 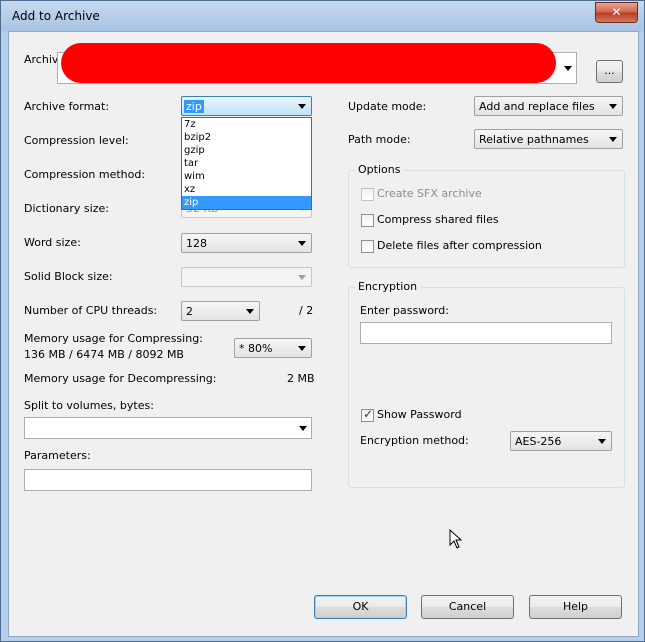 I want to click on compression-level-label: Compression level:, so click(x=76, y=140).